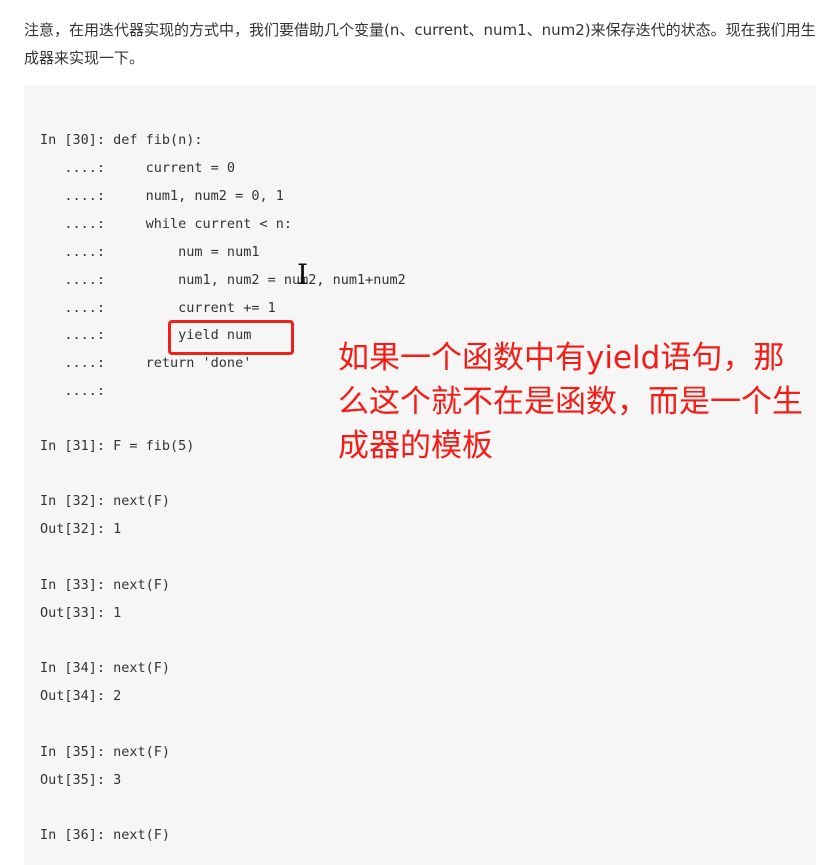  What do you see at coordinates (146, 363) in the screenshot?
I see `code-line: ....: return 'done'` at bounding box center [146, 363].